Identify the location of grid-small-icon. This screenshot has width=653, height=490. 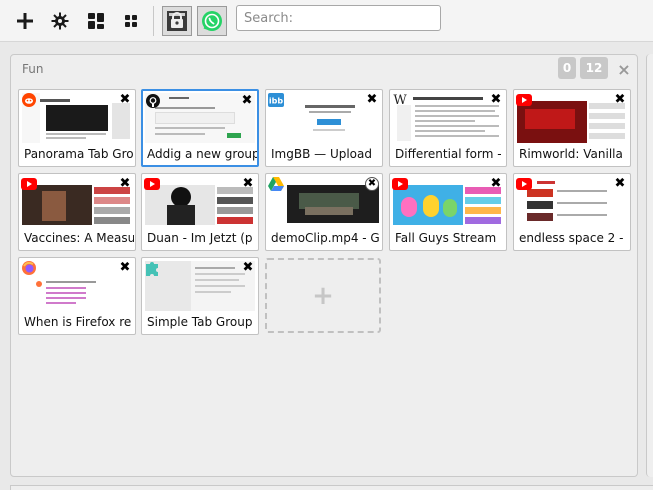
(131, 21).